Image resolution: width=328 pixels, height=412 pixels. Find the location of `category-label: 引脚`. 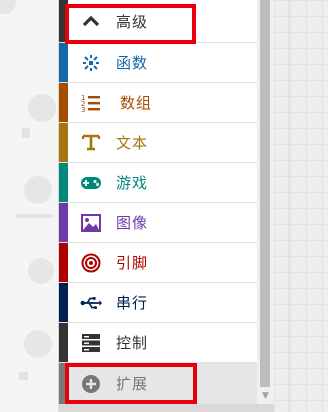

category-label: 引脚 is located at coordinates (132, 263).